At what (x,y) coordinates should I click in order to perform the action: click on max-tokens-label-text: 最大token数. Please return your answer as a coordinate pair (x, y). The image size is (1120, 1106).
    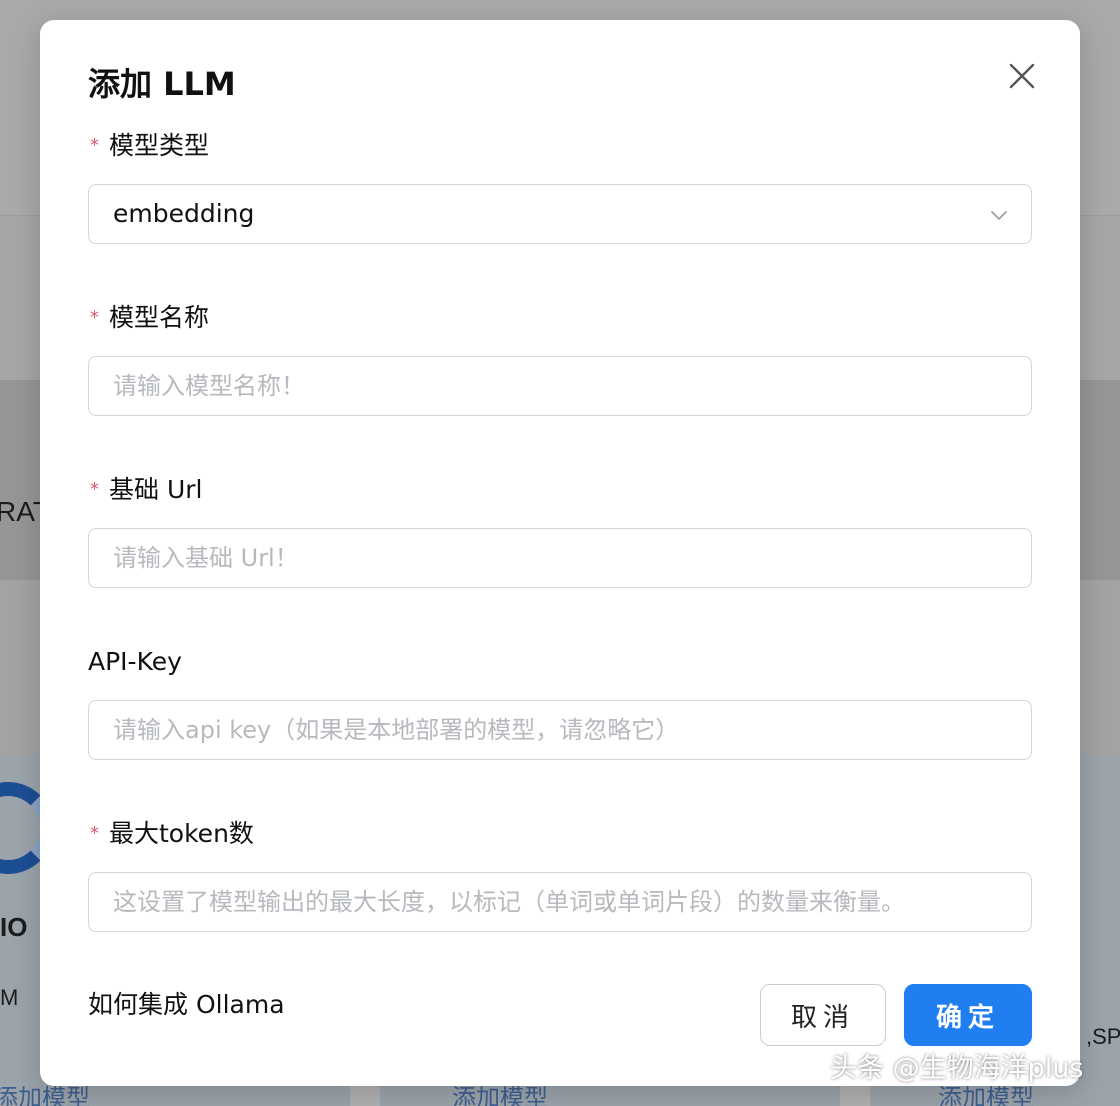
    Looking at the image, I should click on (181, 833).